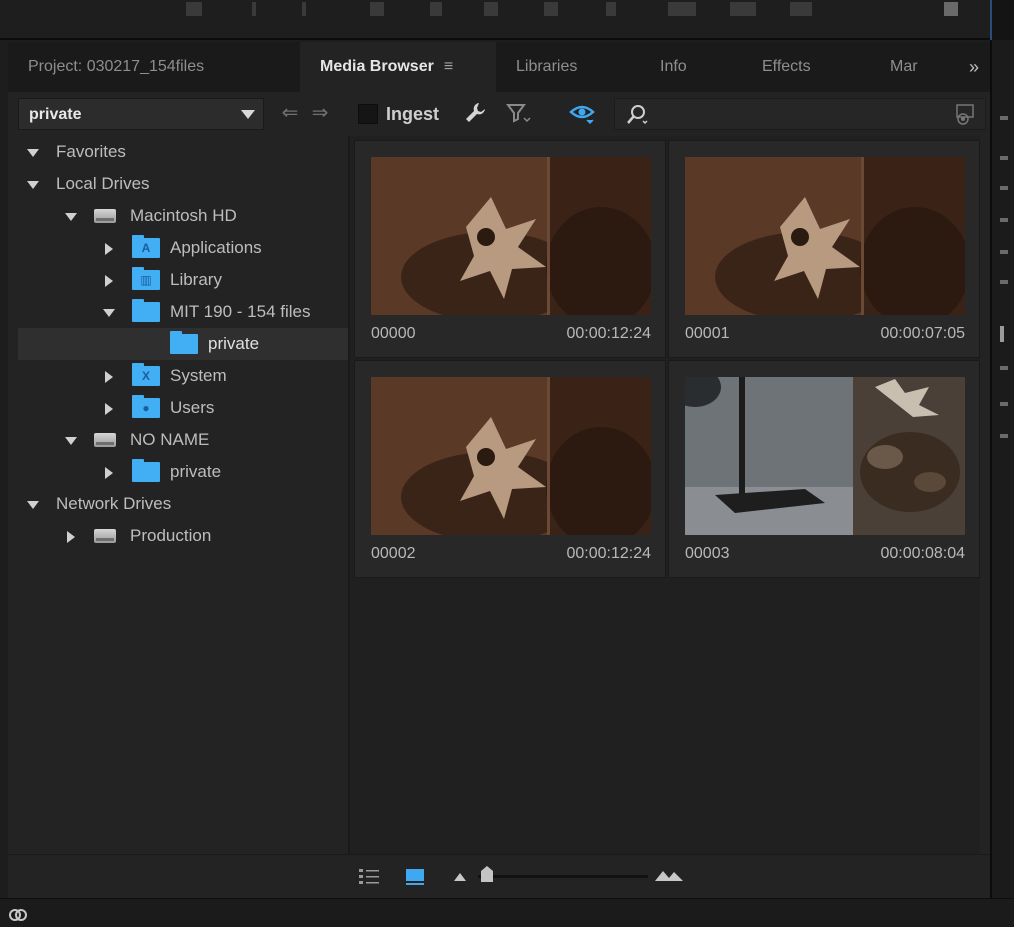  Describe the element at coordinates (922, 333) in the screenshot. I see `clip-duration: 00:00:07:05` at that location.